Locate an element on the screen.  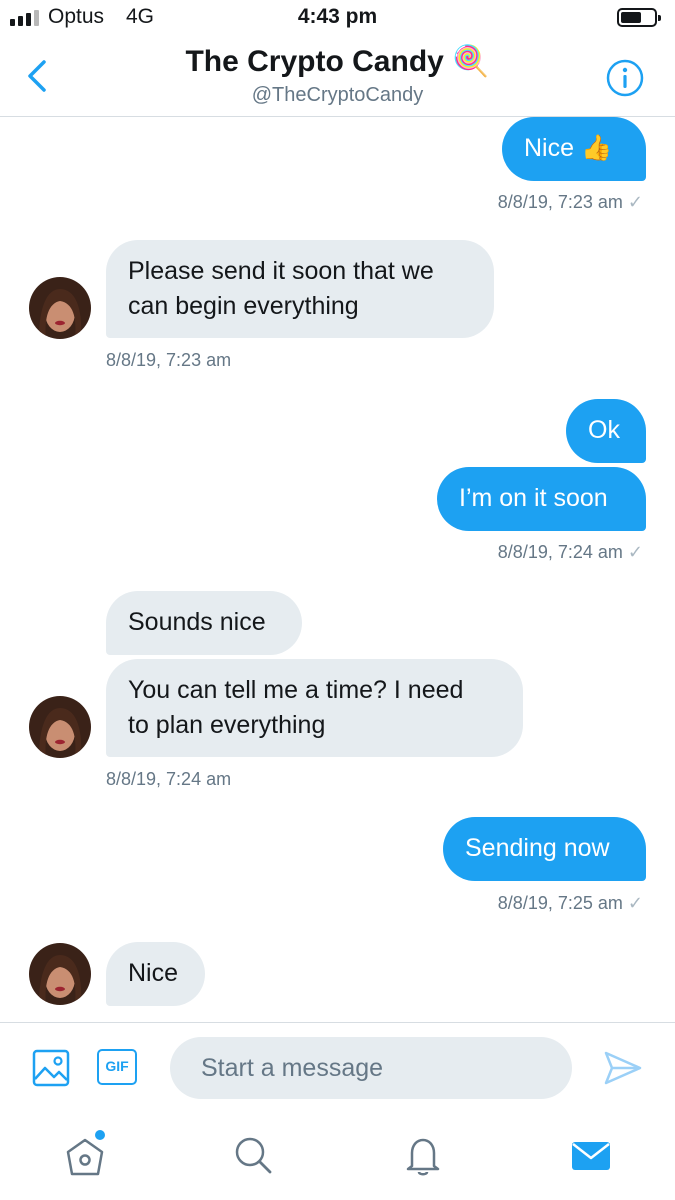
conversation-title: The Crypto Candy 🍭 is located at coordinates (337, 61).